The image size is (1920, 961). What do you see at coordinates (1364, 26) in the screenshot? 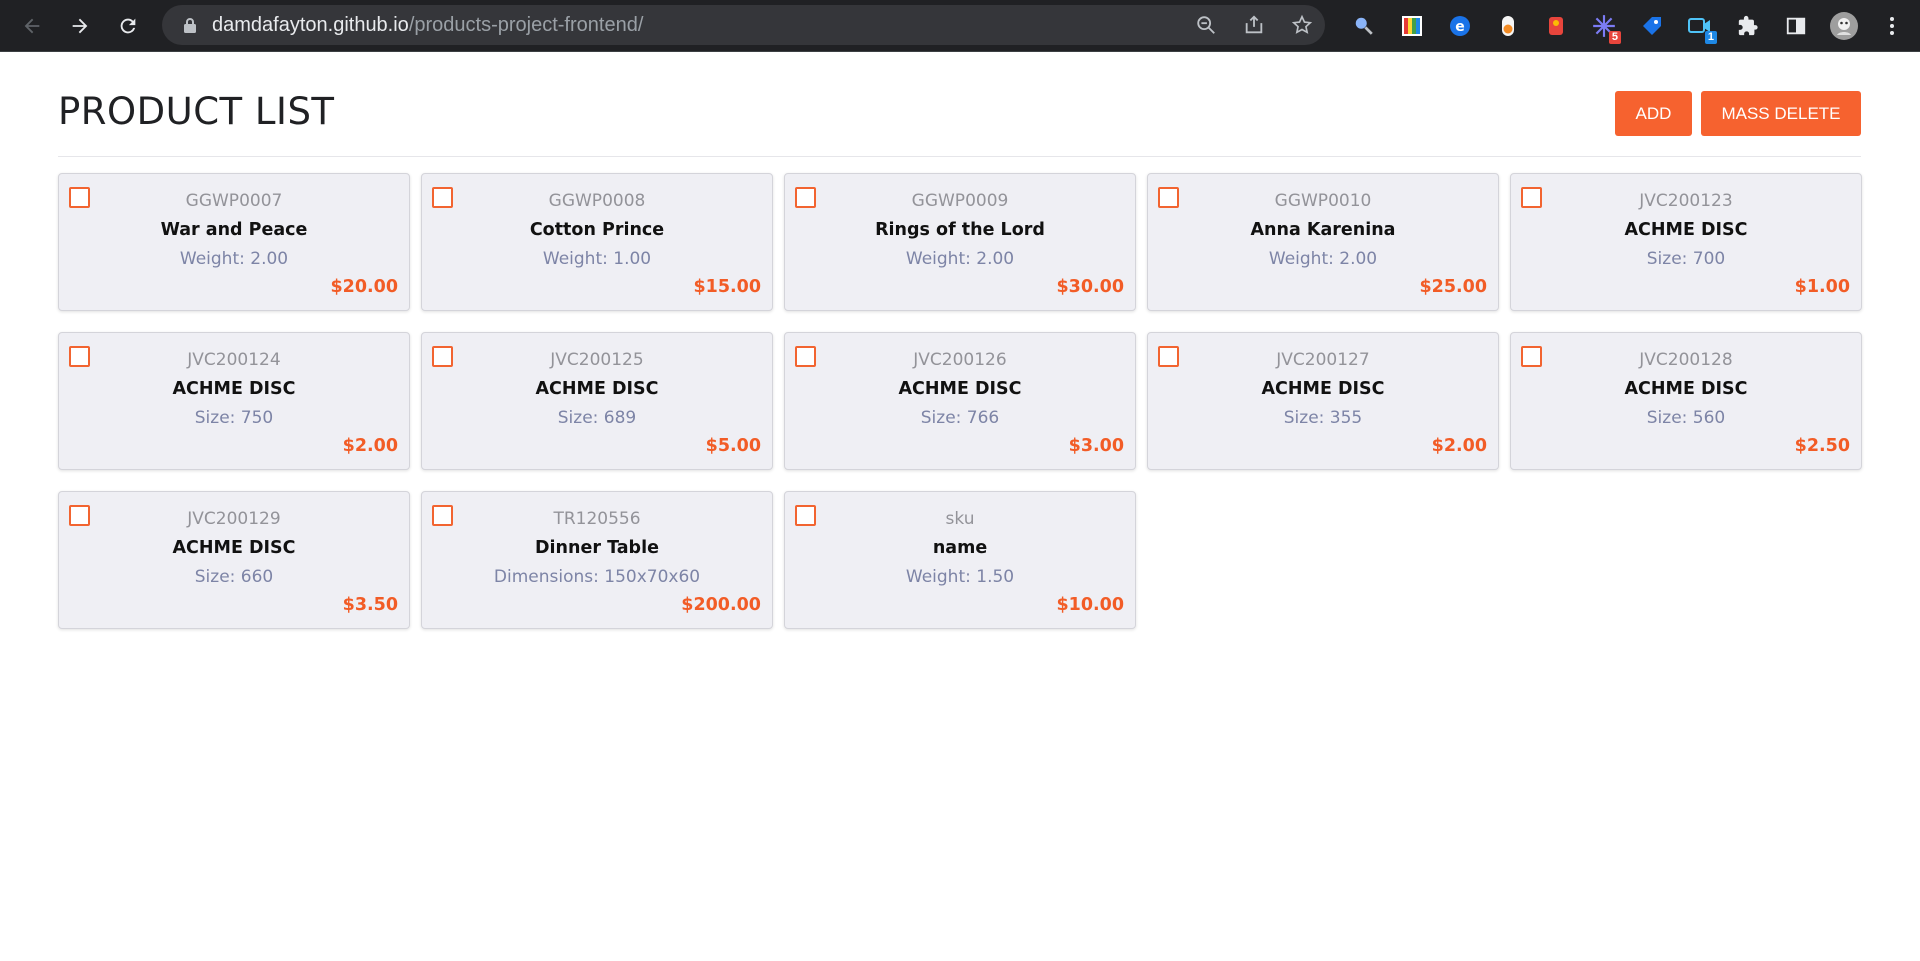
I see `magnifier-ext-icon` at bounding box center [1364, 26].